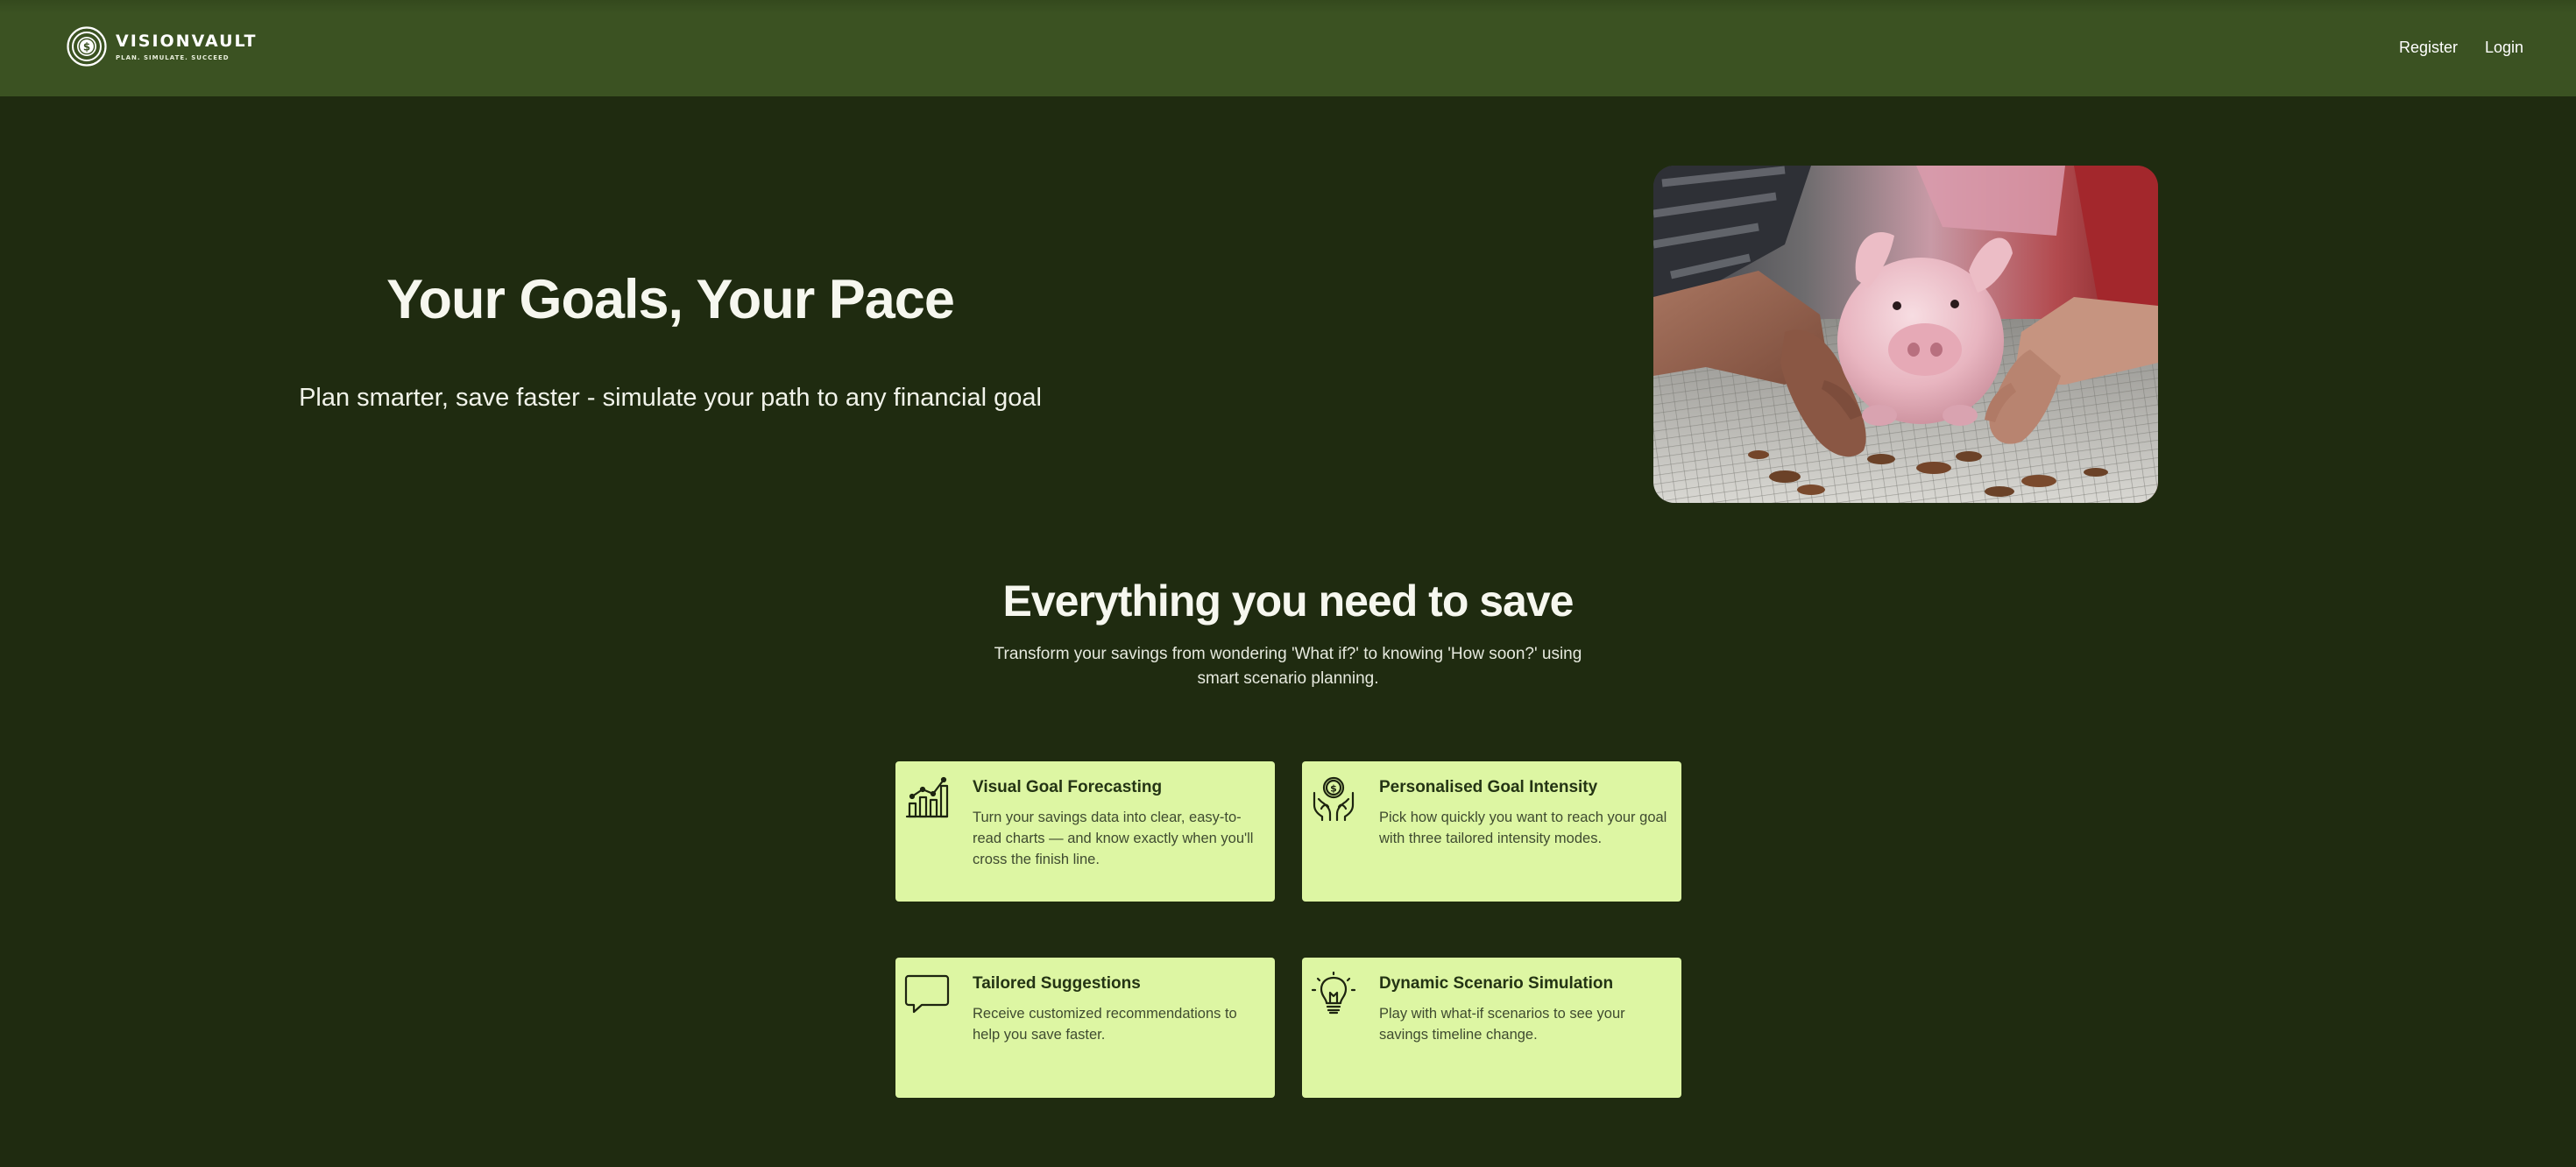 The height and width of the screenshot is (1167, 2576). I want to click on dollar-coin-icon: $, so click(87, 46).